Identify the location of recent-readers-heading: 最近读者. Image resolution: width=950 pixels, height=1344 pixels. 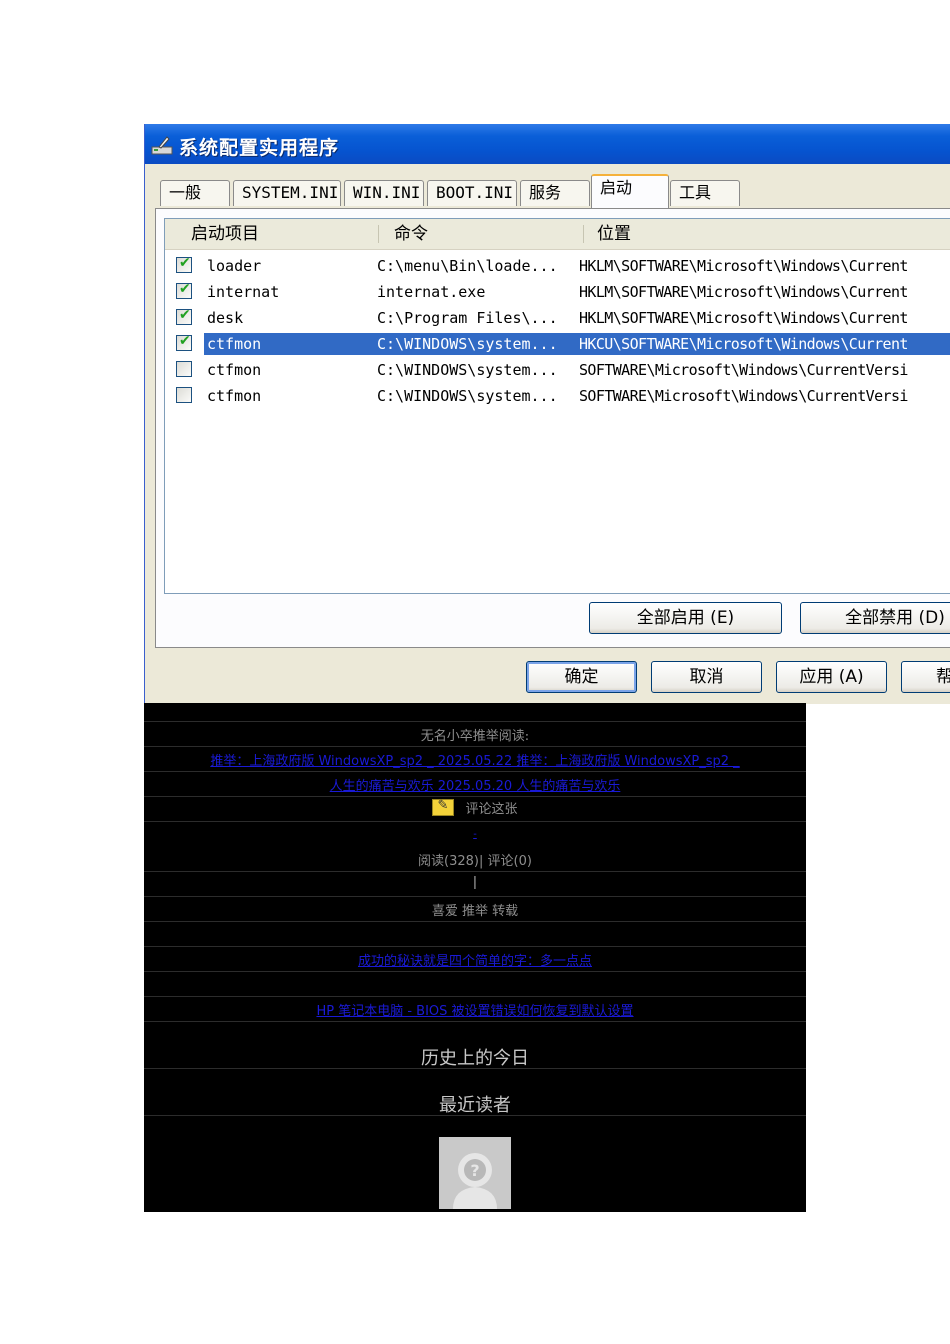
(475, 1105).